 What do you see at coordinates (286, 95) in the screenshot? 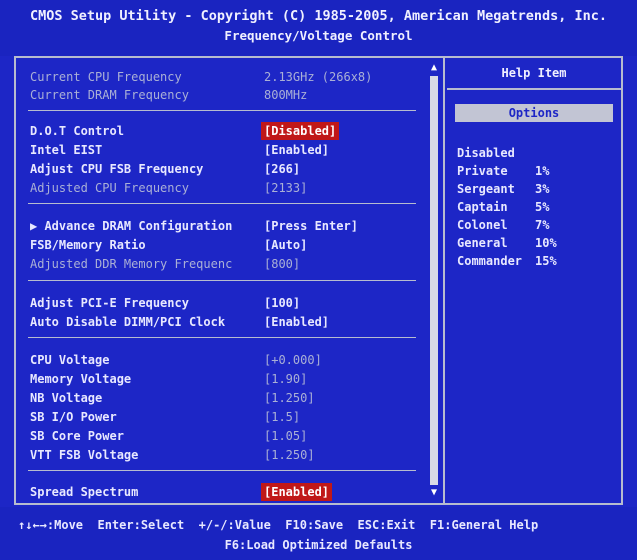
I see `setting-value: 800MHz` at bounding box center [286, 95].